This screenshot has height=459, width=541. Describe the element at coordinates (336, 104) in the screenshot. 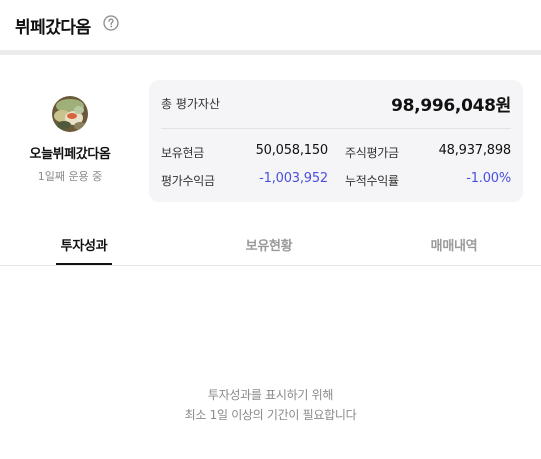

I see `total-asset-row: 총 평가자산 98,996,048원` at that location.